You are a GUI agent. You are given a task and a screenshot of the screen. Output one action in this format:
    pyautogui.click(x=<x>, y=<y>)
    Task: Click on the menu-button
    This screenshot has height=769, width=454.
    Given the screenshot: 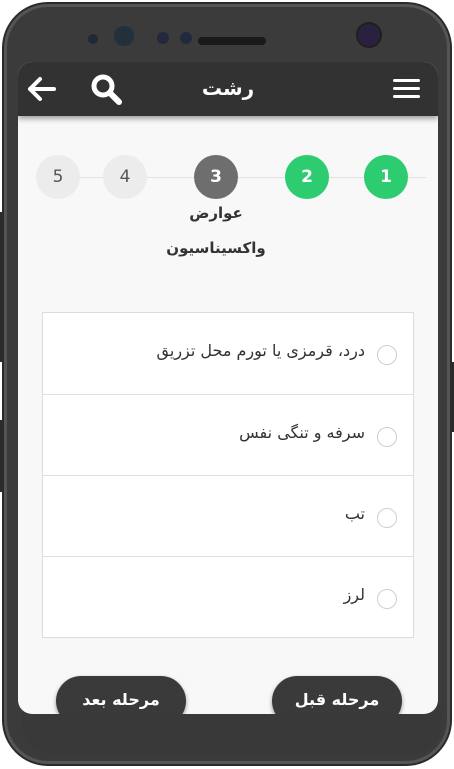 What is the action you would take?
    pyautogui.click(x=407, y=89)
    